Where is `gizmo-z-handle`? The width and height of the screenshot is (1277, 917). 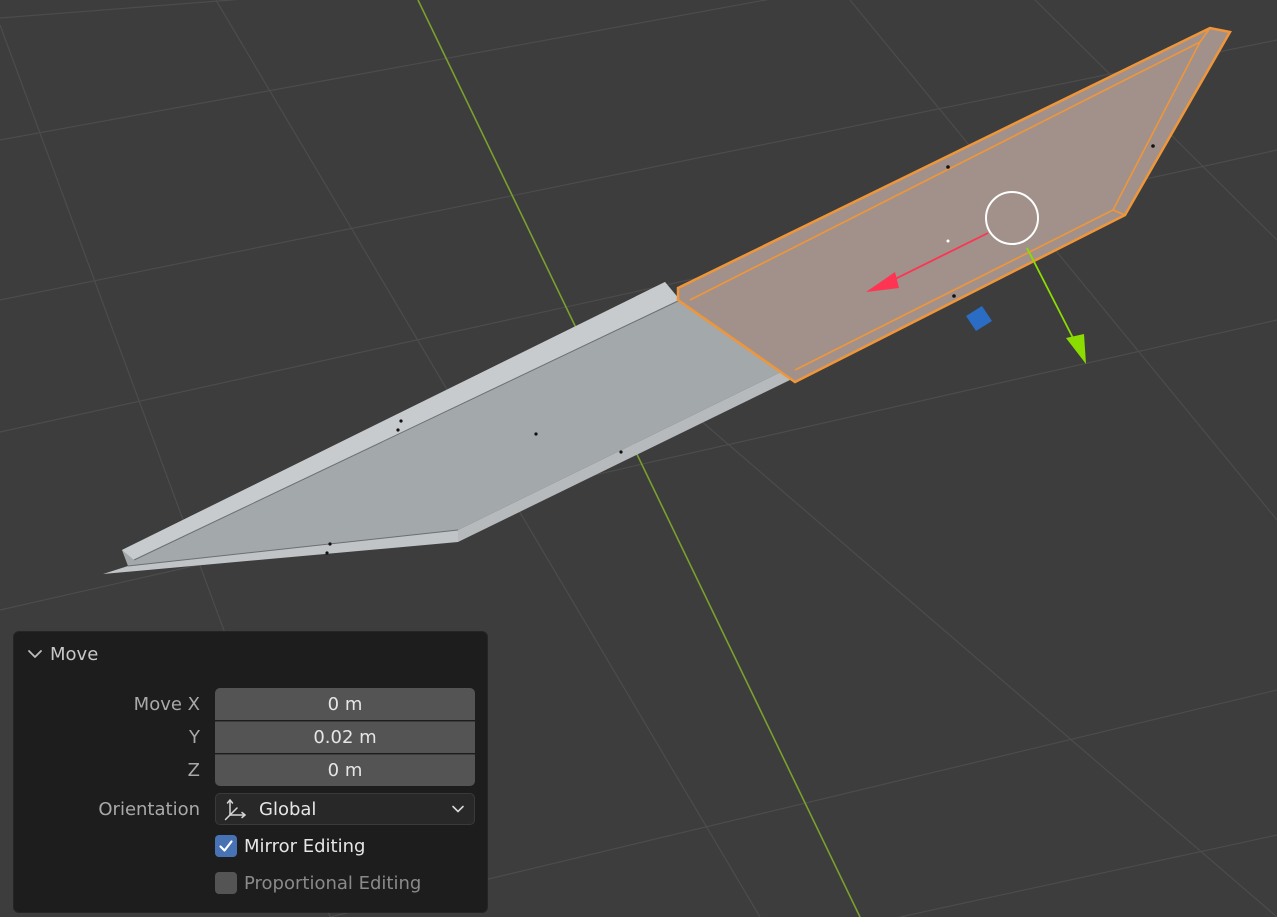
gizmo-z-handle is located at coordinates (979, 318).